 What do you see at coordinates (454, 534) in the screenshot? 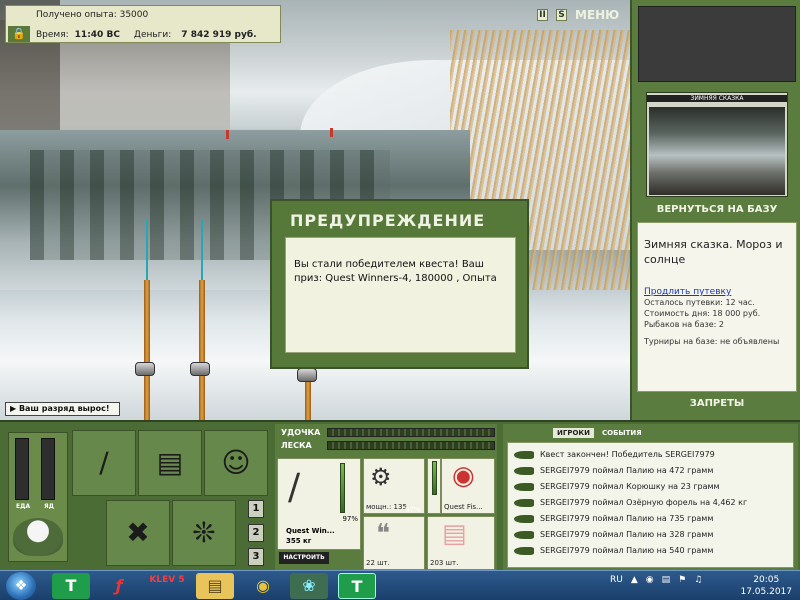
I see `bait-icon: ▤` at bounding box center [454, 534].